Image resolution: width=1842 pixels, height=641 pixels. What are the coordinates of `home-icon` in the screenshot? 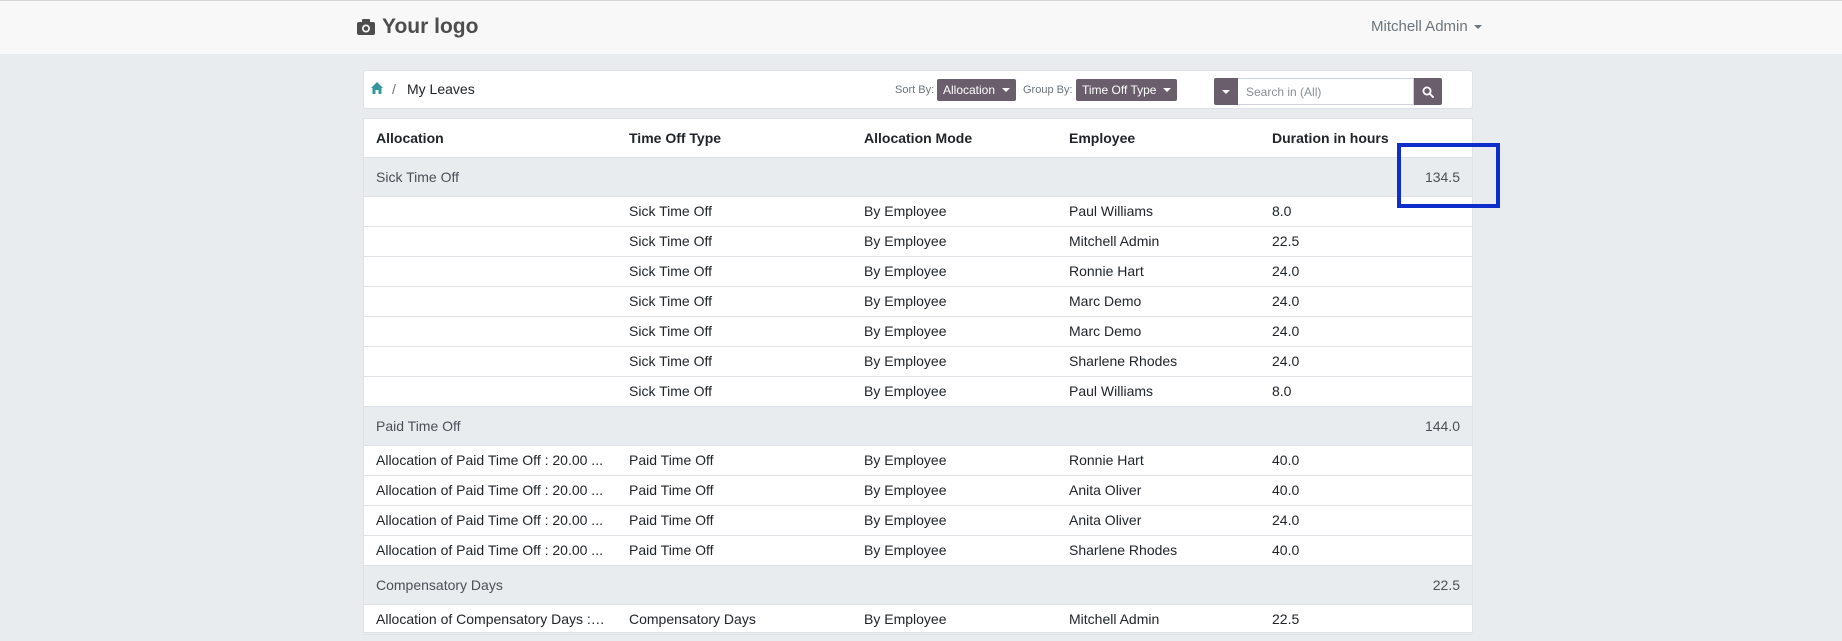 It's located at (377, 88).